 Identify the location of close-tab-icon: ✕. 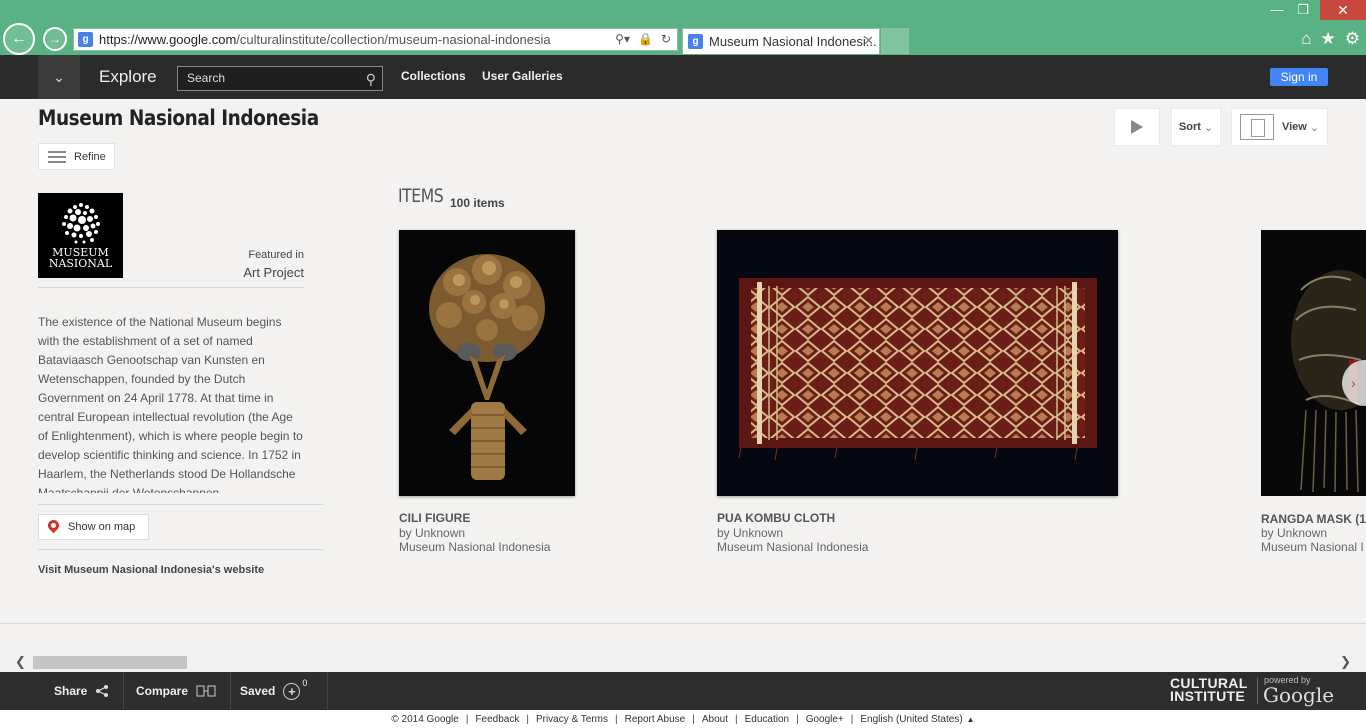
(868, 41).